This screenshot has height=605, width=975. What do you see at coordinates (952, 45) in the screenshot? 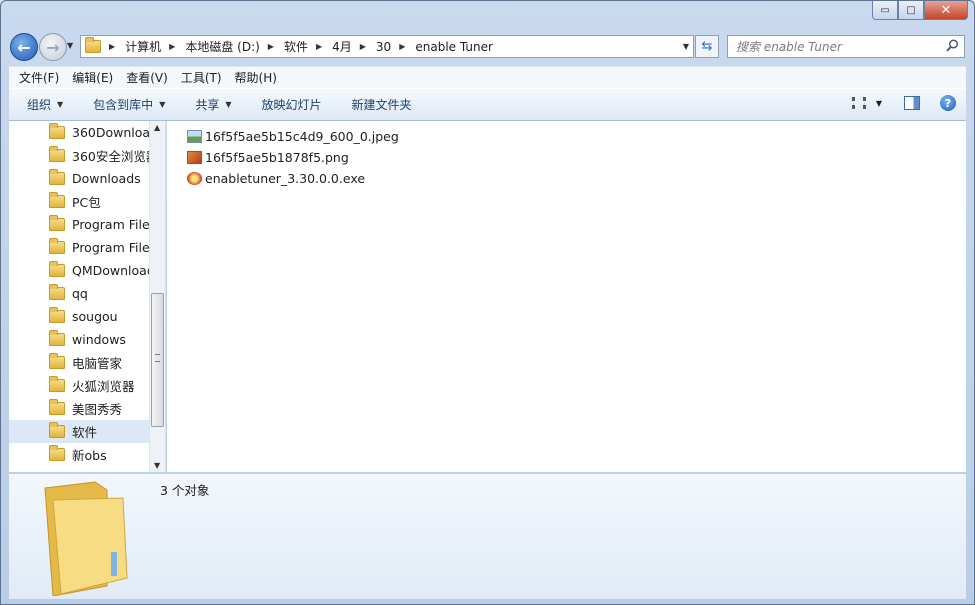
I see `search-icon` at bounding box center [952, 45].